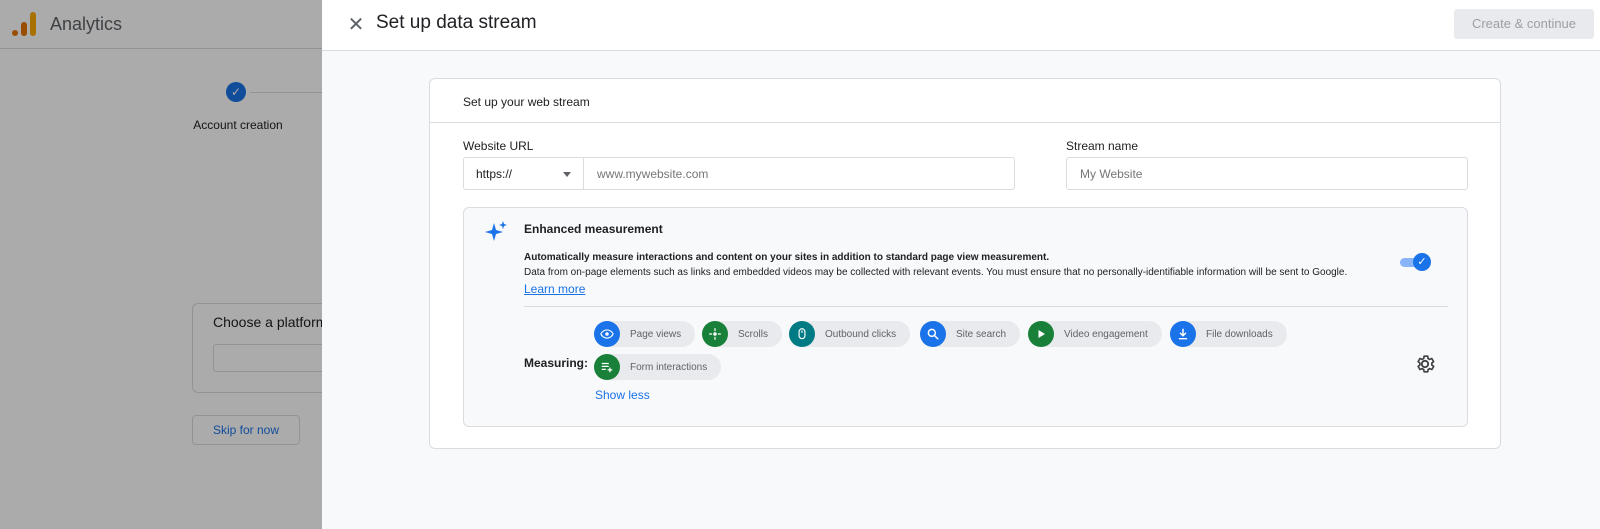  I want to click on close-icon: ✕, so click(356, 25).